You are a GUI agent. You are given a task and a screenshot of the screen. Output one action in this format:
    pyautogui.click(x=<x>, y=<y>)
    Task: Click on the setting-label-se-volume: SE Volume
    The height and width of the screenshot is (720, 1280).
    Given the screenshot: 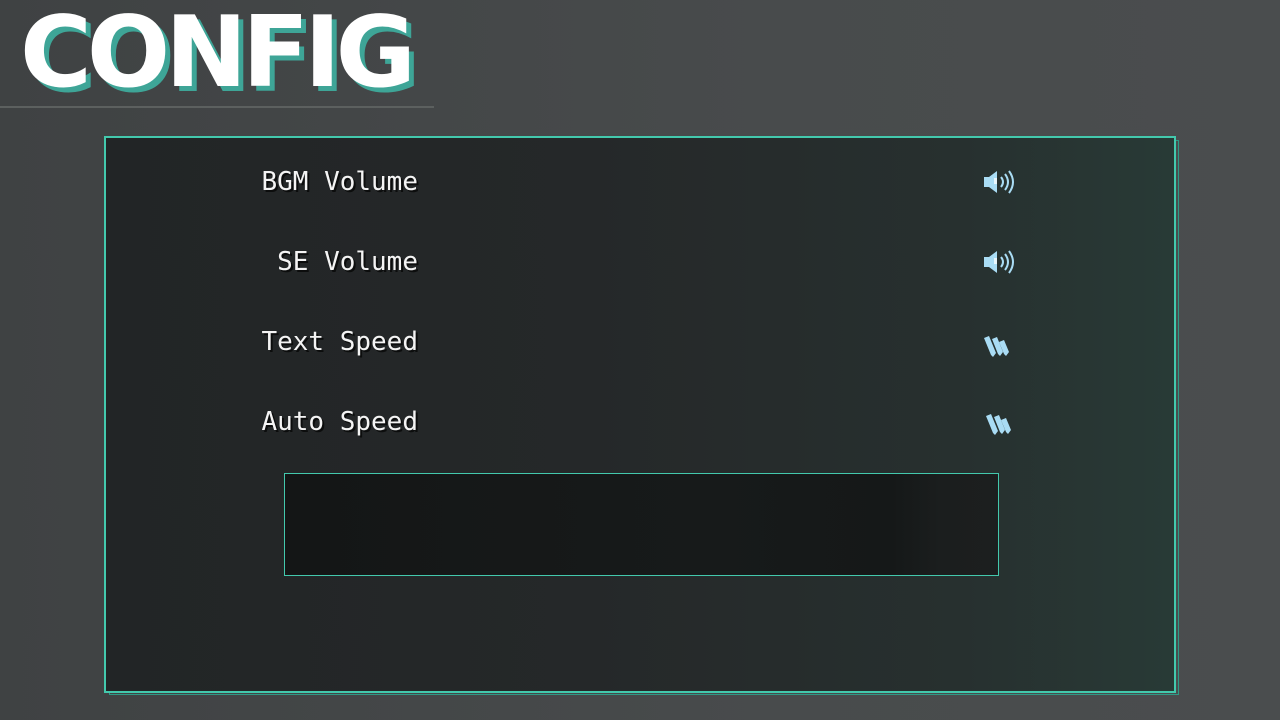 What is the action you would take?
    pyautogui.click(x=347, y=262)
    